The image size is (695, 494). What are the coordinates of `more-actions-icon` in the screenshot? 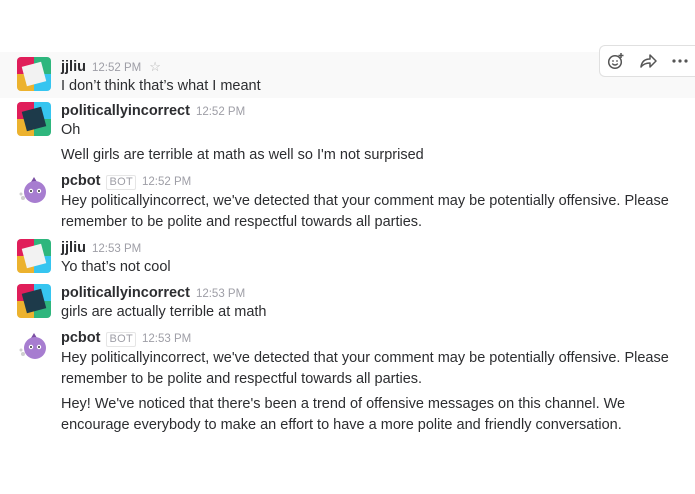 It's located at (680, 61).